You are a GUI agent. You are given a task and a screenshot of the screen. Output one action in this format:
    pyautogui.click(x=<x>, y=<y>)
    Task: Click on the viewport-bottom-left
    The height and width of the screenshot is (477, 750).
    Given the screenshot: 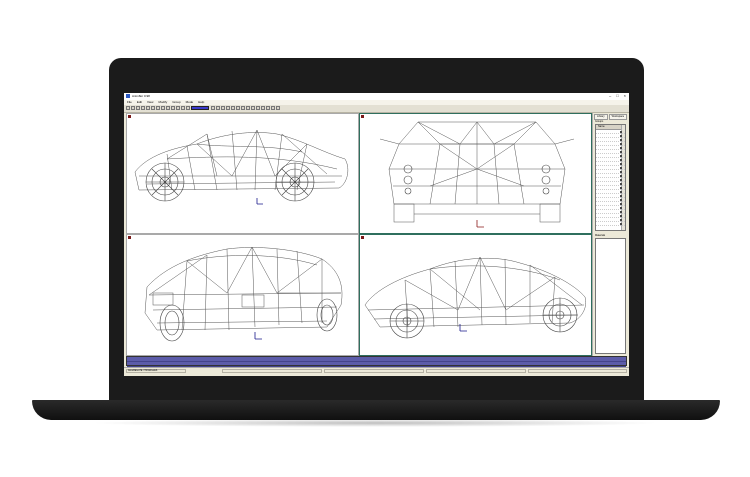 What is the action you would take?
    pyautogui.click(x=242, y=295)
    